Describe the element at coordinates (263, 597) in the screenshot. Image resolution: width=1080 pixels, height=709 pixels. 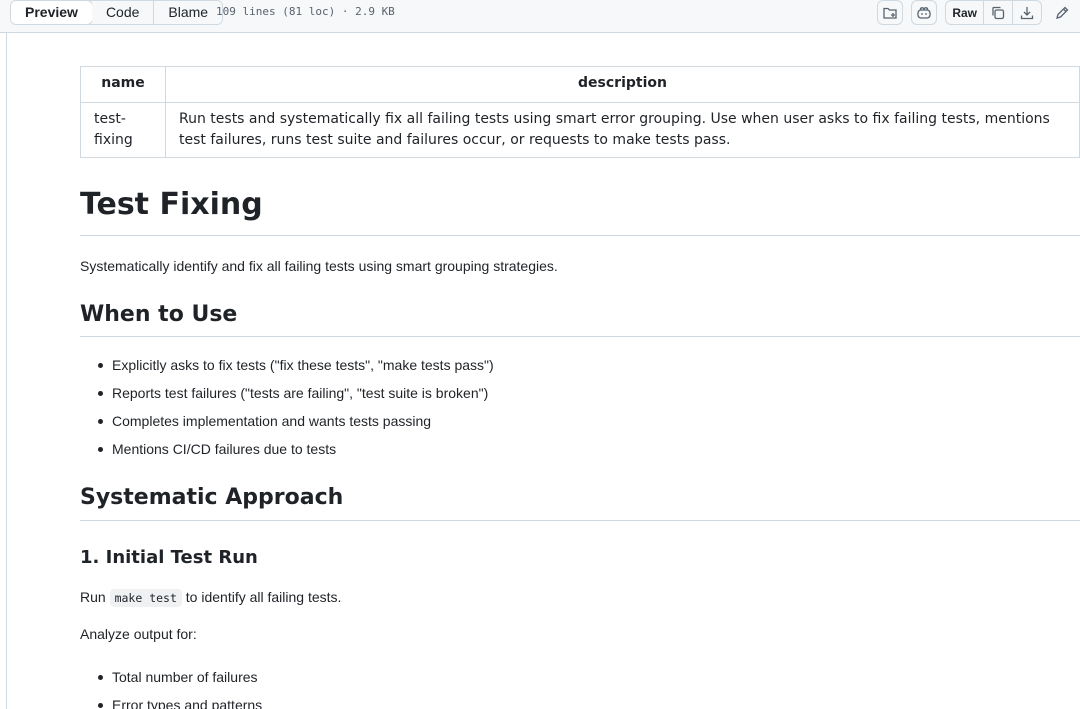
I see `run-suffix: to identify all failing tests.` at that location.